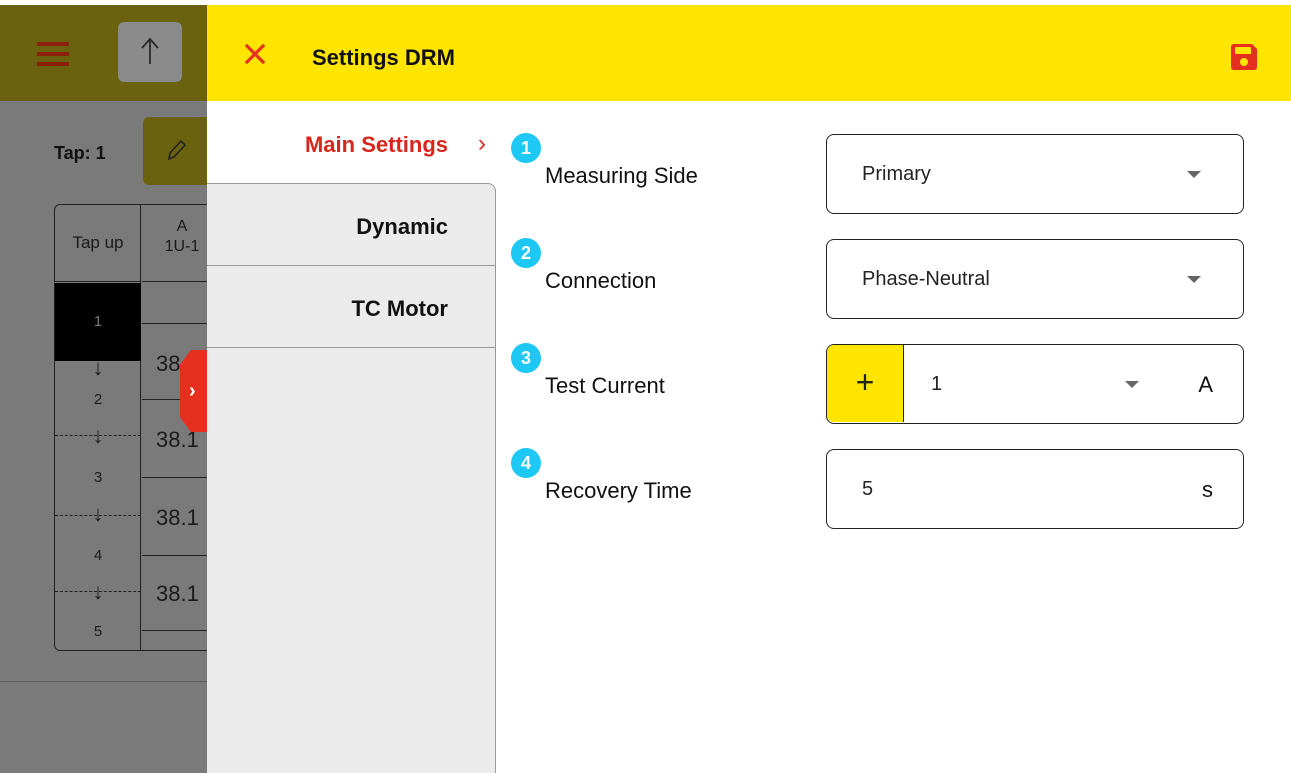 This screenshot has width=1291, height=773. Describe the element at coordinates (351, 225) in the screenshot. I see `nav-item-dynamic: Dynamic` at that location.